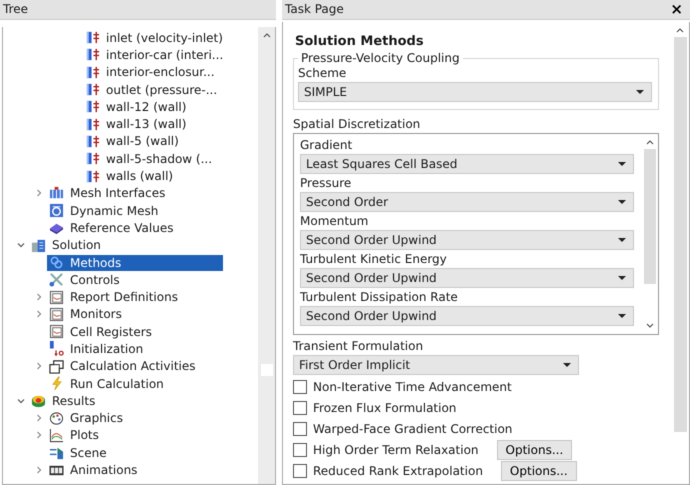  What do you see at coordinates (67, 245) in the screenshot?
I see `tree-item: Solution` at bounding box center [67, 245].